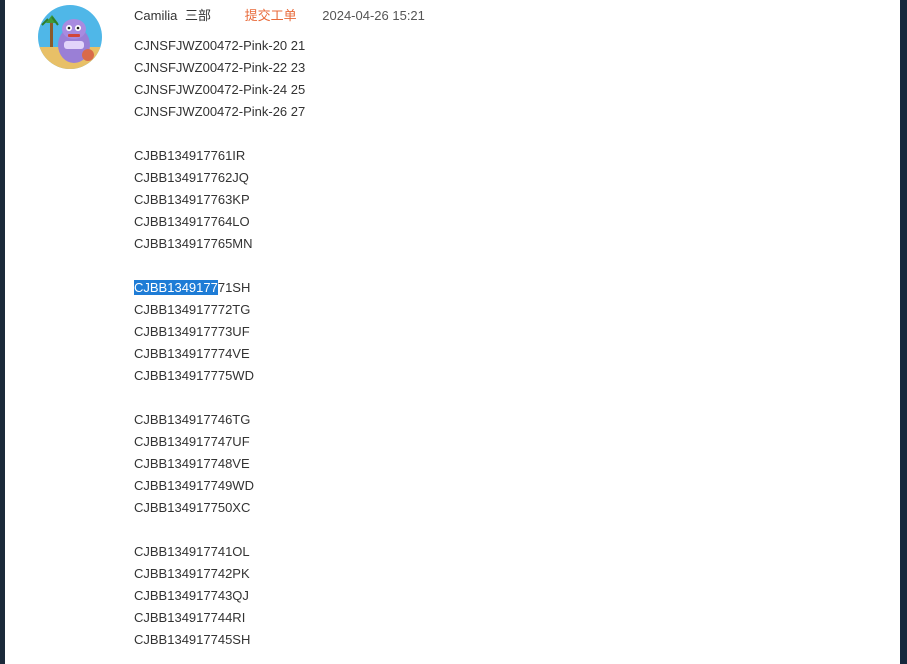 This screenshot has width=907, height=664. What do you see at coordinates (176, 287) in the screenshot?
I see `text-selection: CJBB1349177` at bounding box center [176, 287].